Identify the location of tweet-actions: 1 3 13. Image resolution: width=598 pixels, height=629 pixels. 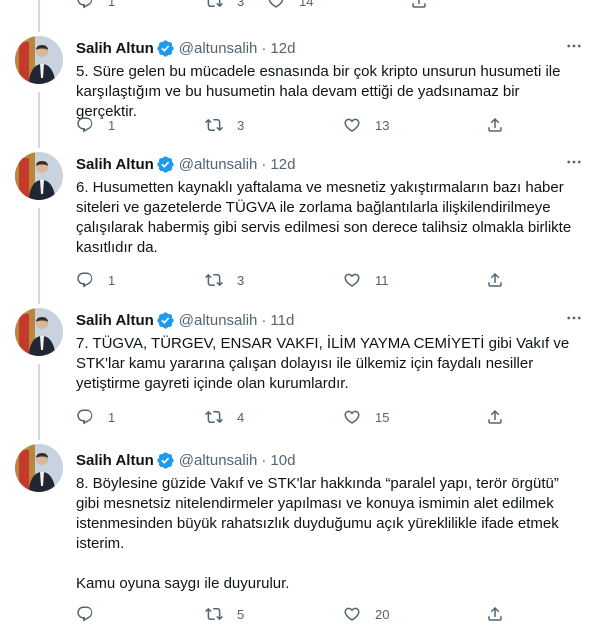
(292, 125).